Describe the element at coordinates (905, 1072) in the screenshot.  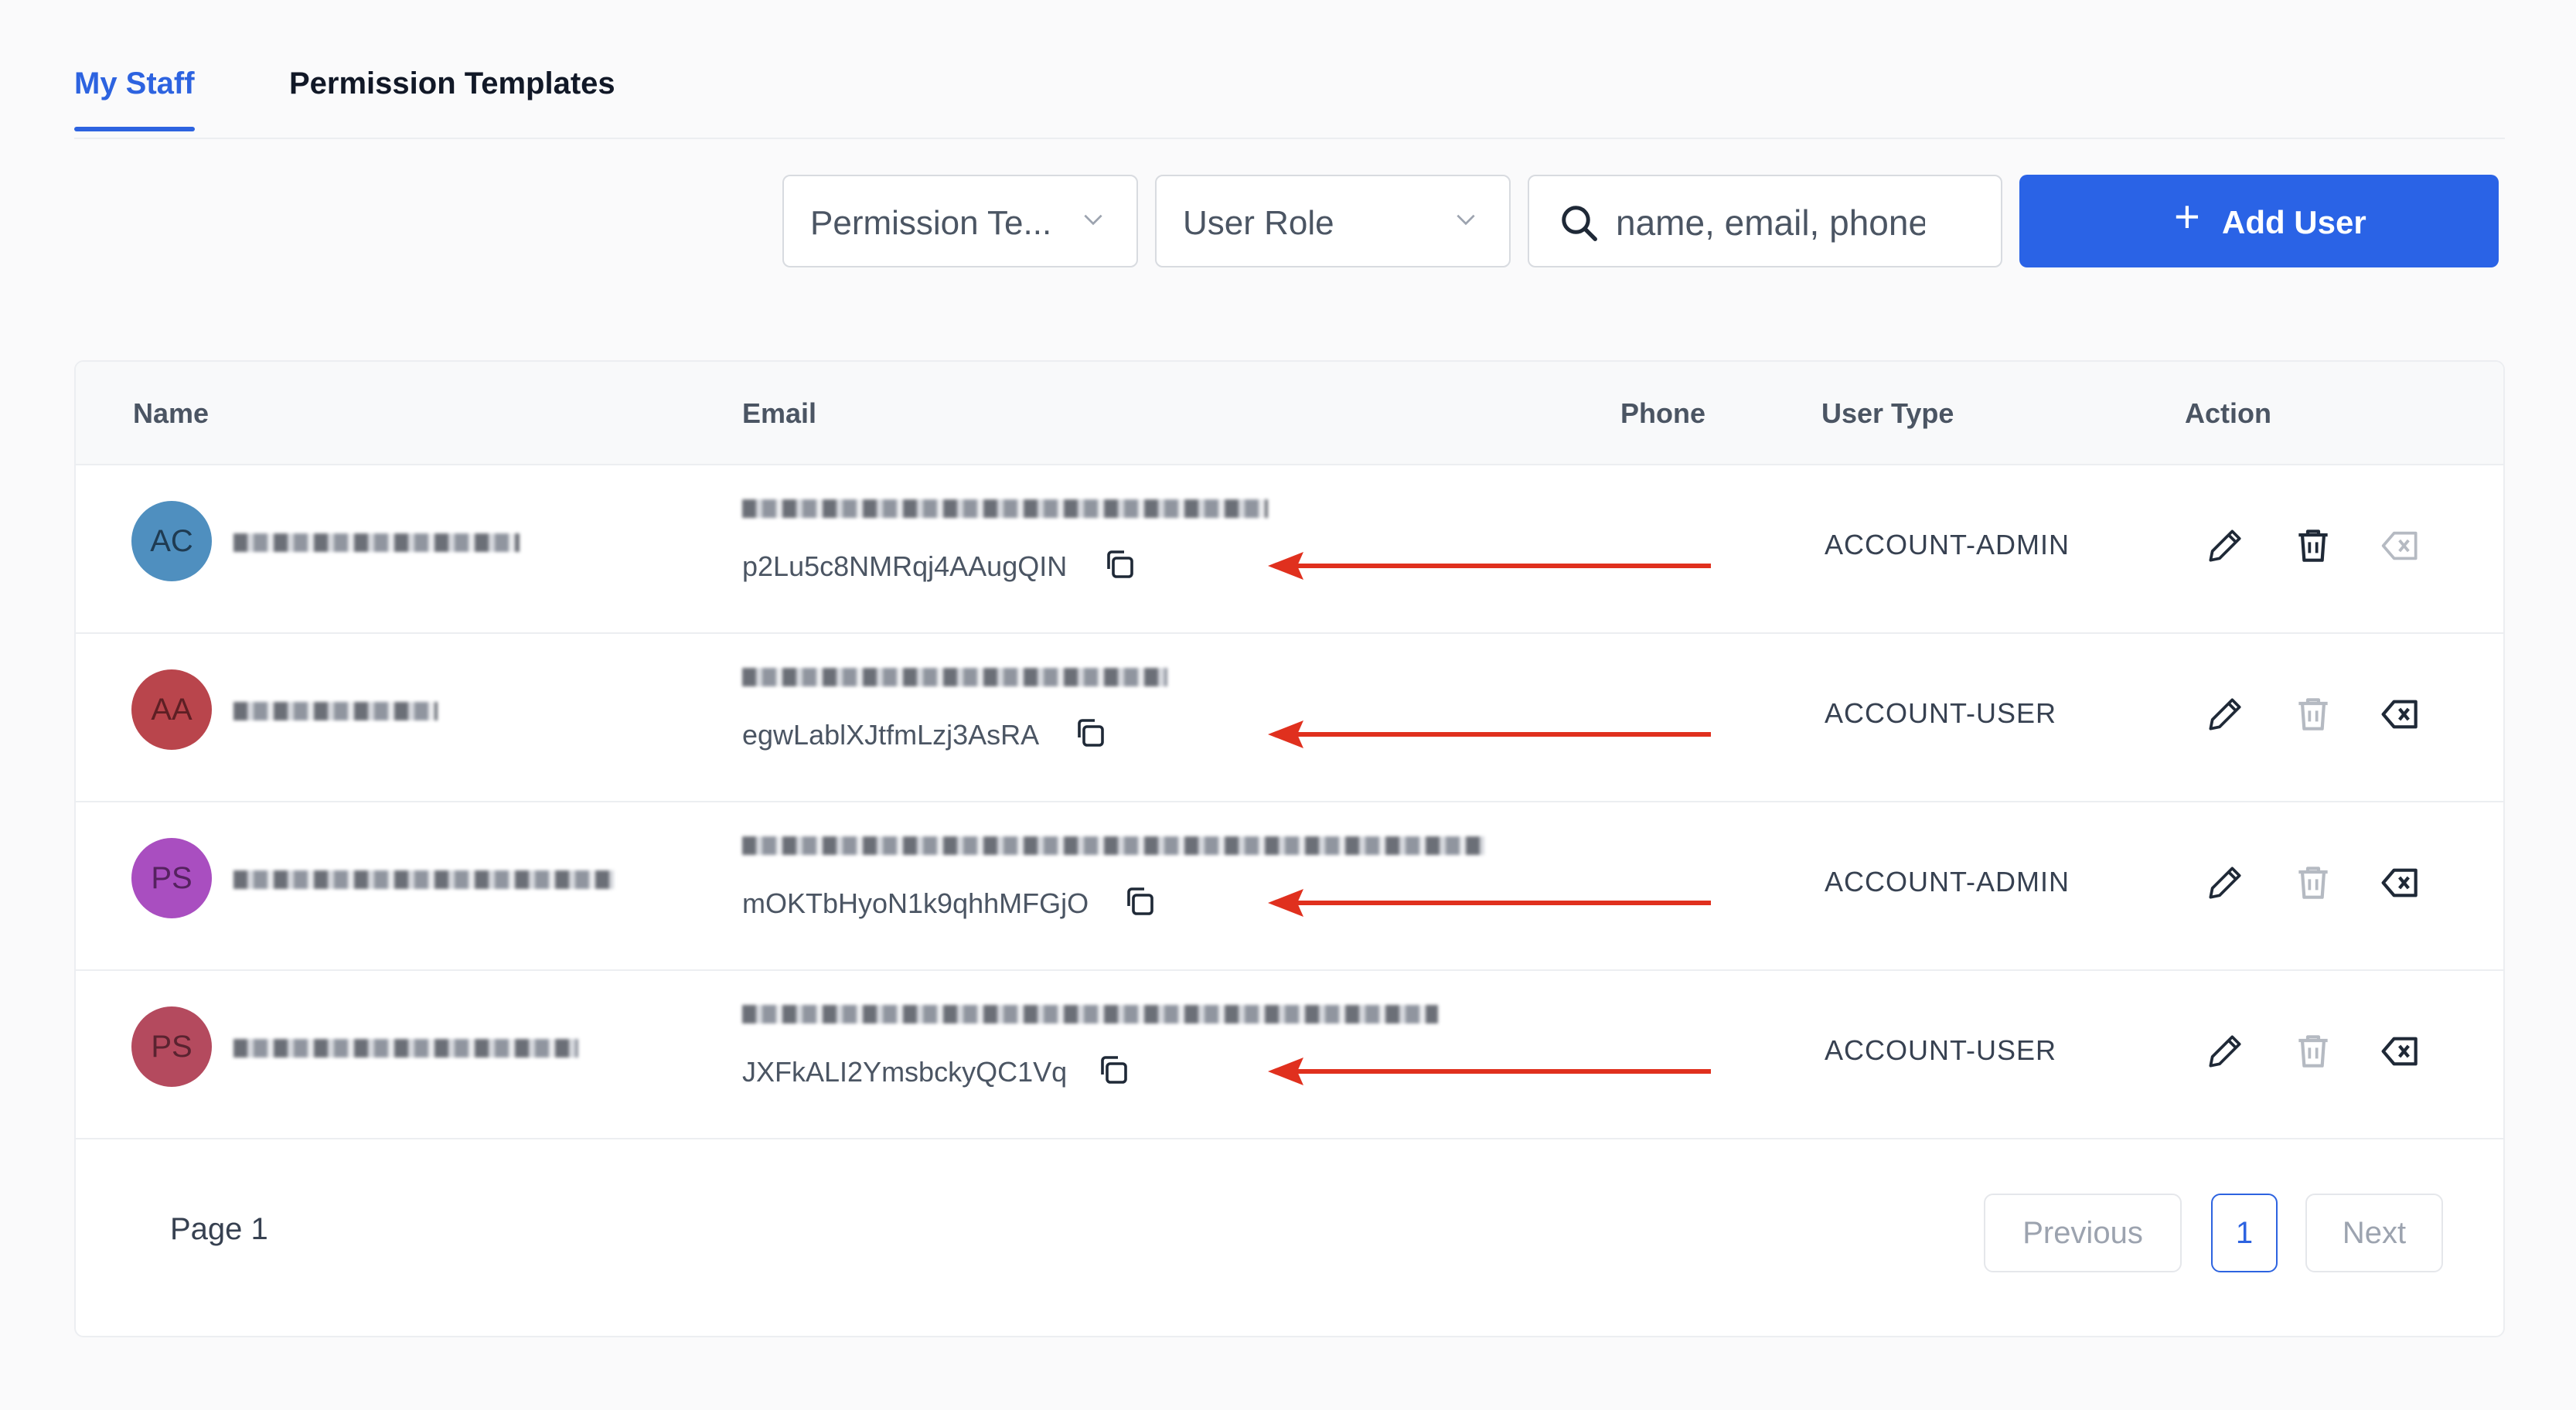
I see `user-secret-key: JXFkALI2YmsbckyQC1Vq` at that location.